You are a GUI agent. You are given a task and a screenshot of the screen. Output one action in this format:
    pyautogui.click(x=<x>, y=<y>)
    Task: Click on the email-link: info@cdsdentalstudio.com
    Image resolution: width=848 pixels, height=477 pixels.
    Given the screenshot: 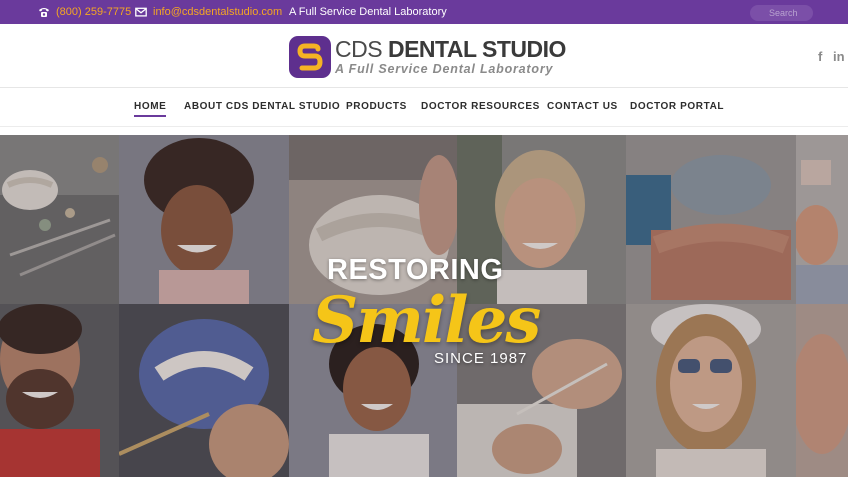 What is the action you would take?
    pyautogui.click(x=208, y=12)
    